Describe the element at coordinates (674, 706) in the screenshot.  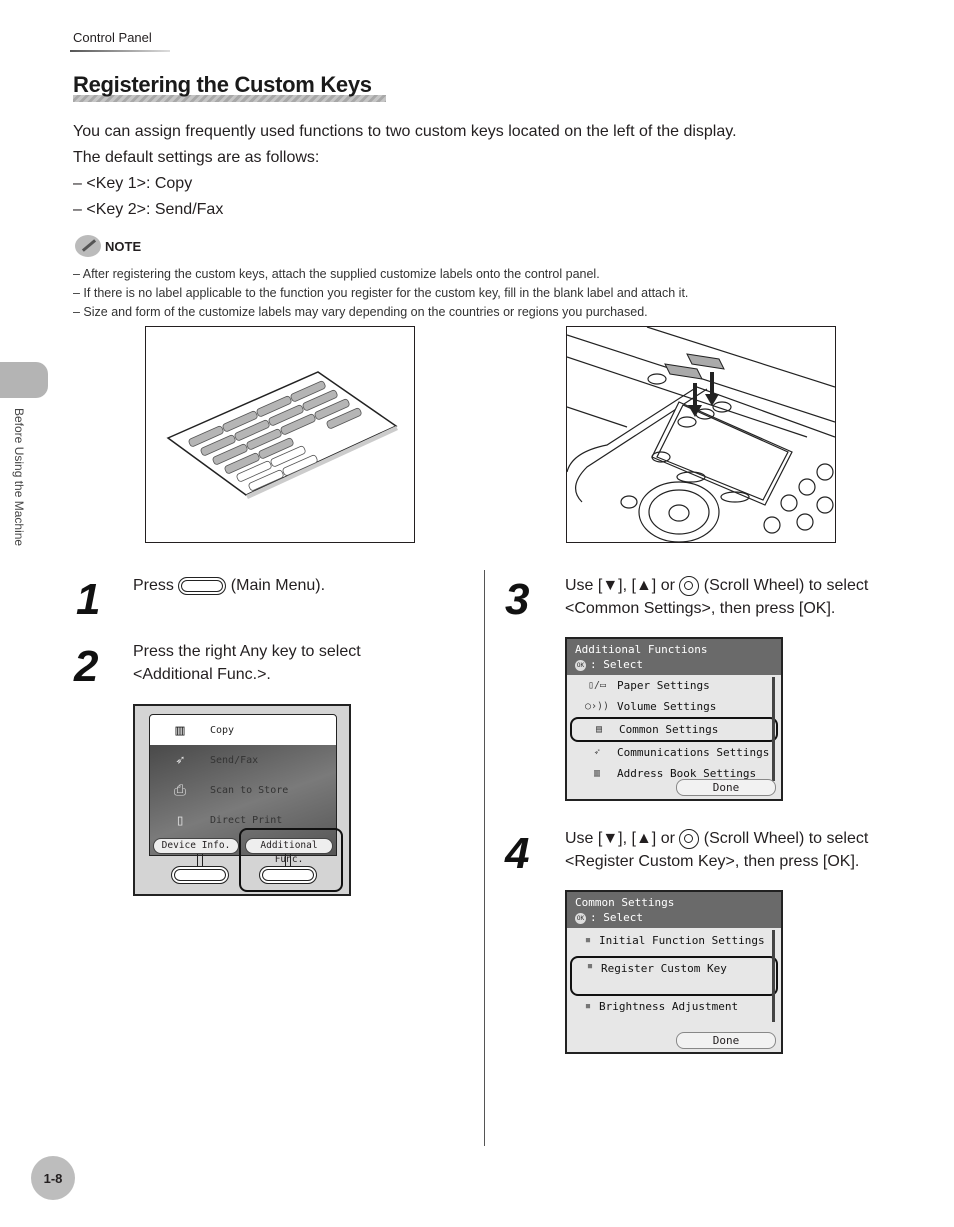
I see `list-item-volume-settings: ○›)) Volume Settings` at that location.